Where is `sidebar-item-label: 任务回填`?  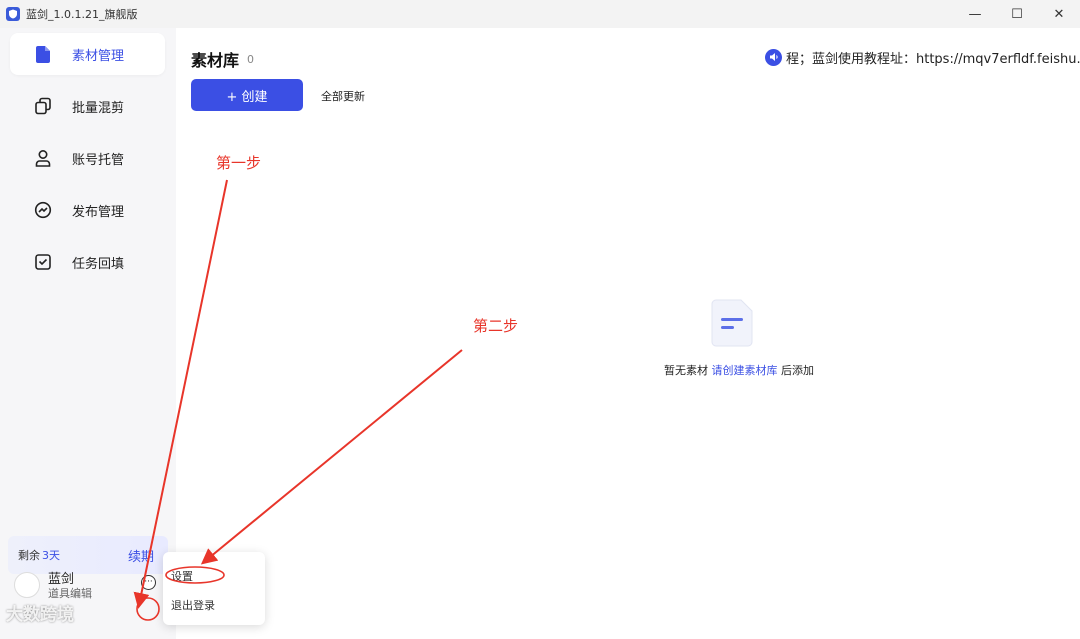 sidebar-item-label: 任务回填 is located at coordinates (98, 264).